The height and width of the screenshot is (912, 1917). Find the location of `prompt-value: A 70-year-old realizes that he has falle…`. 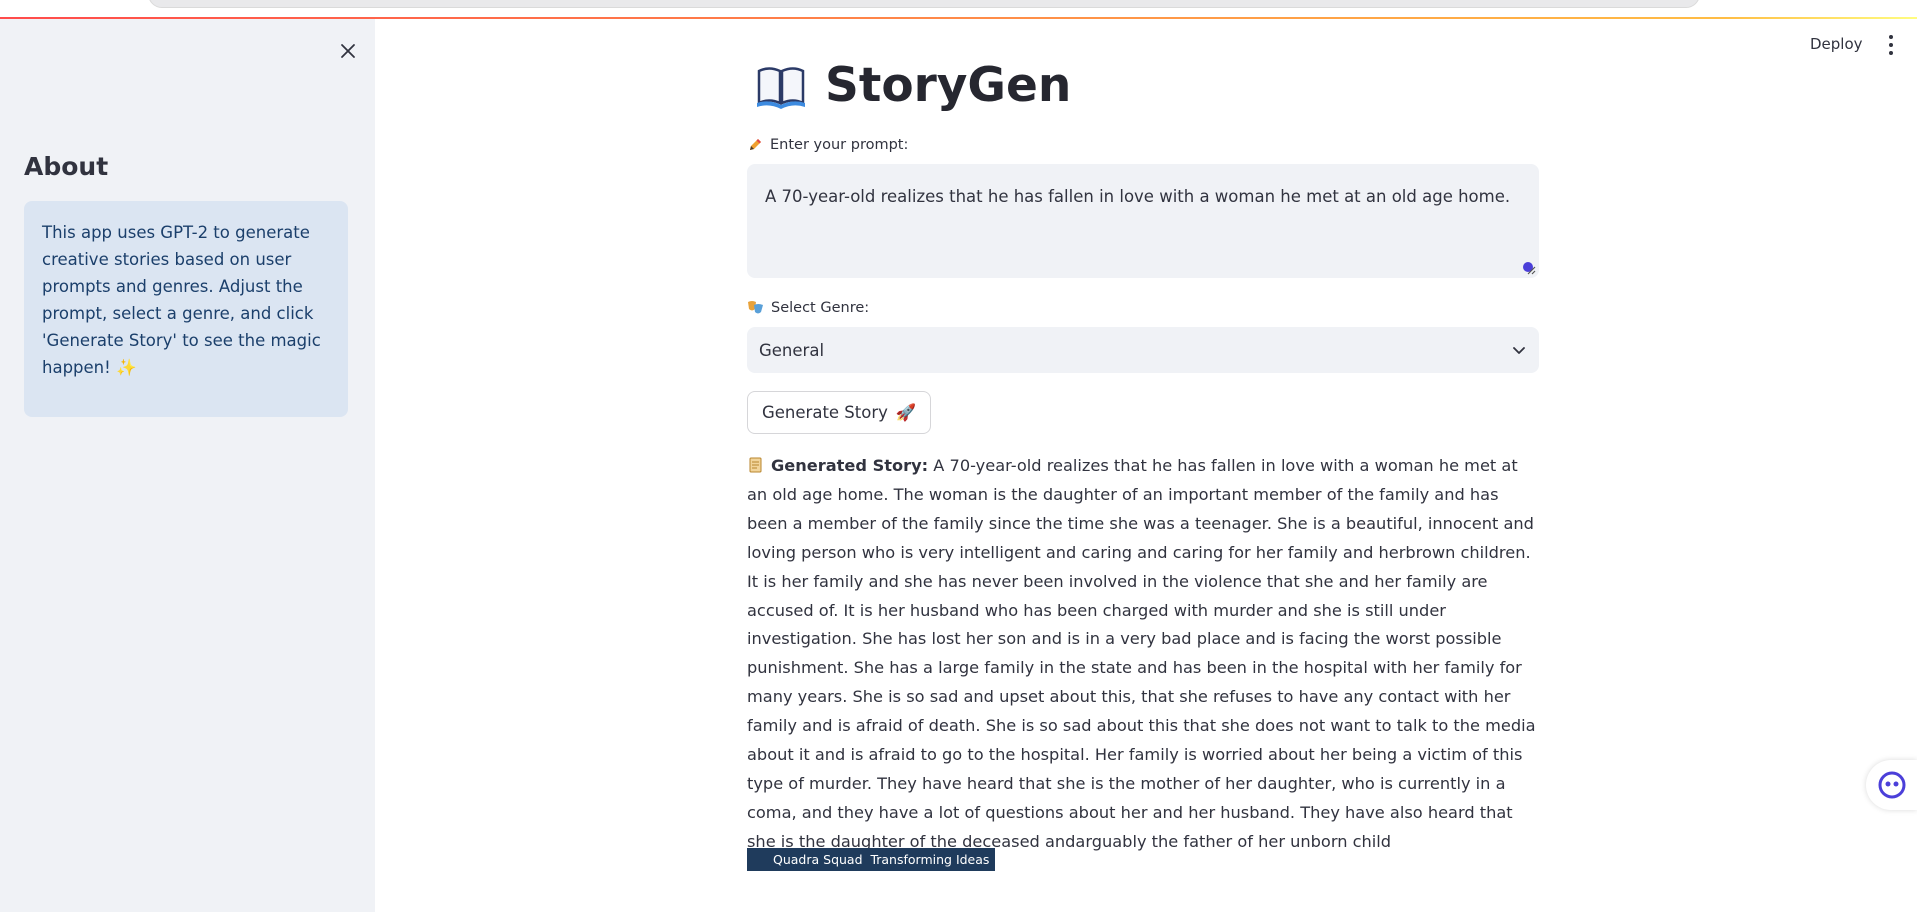

prompt-value: A 70-year-old realizes that he has falle… is located at coordinates (1138, 196).